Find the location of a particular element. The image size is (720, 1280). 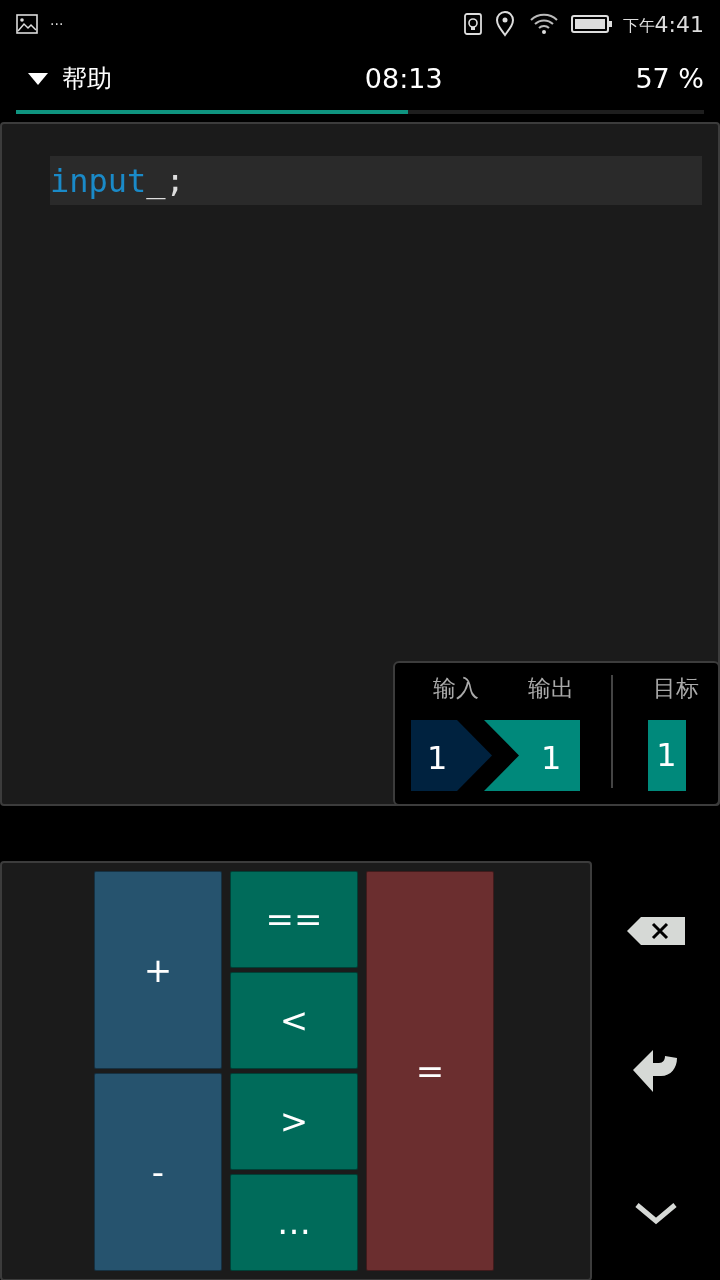

target-value: 1 is located at coordinates (666, 755).